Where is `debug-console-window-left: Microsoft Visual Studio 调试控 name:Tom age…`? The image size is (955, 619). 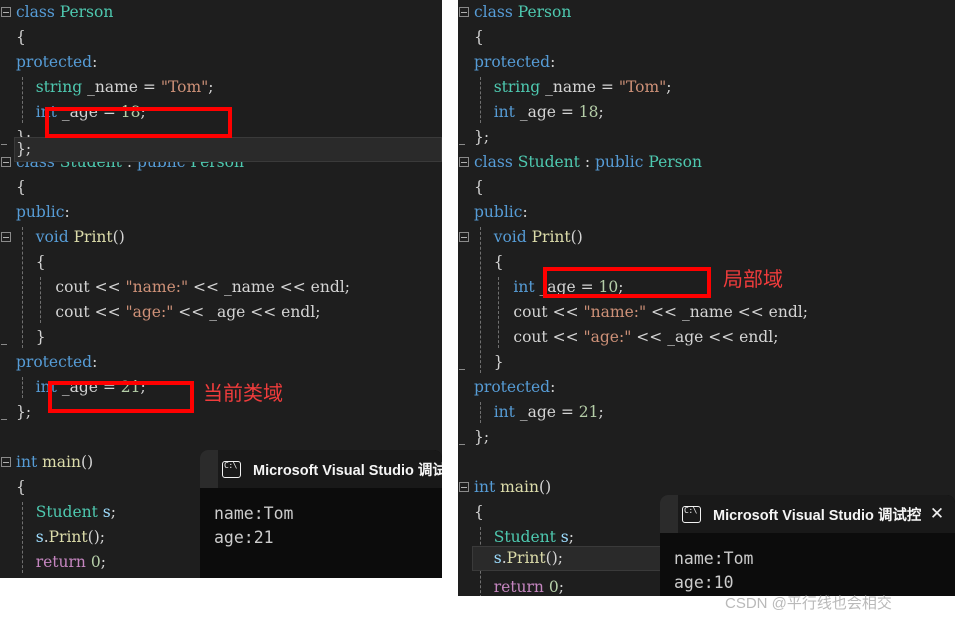
debug-console-window-left: Microsoft Visual Studio 调试控 name:Tom age… is located at coordinates (321, 514).